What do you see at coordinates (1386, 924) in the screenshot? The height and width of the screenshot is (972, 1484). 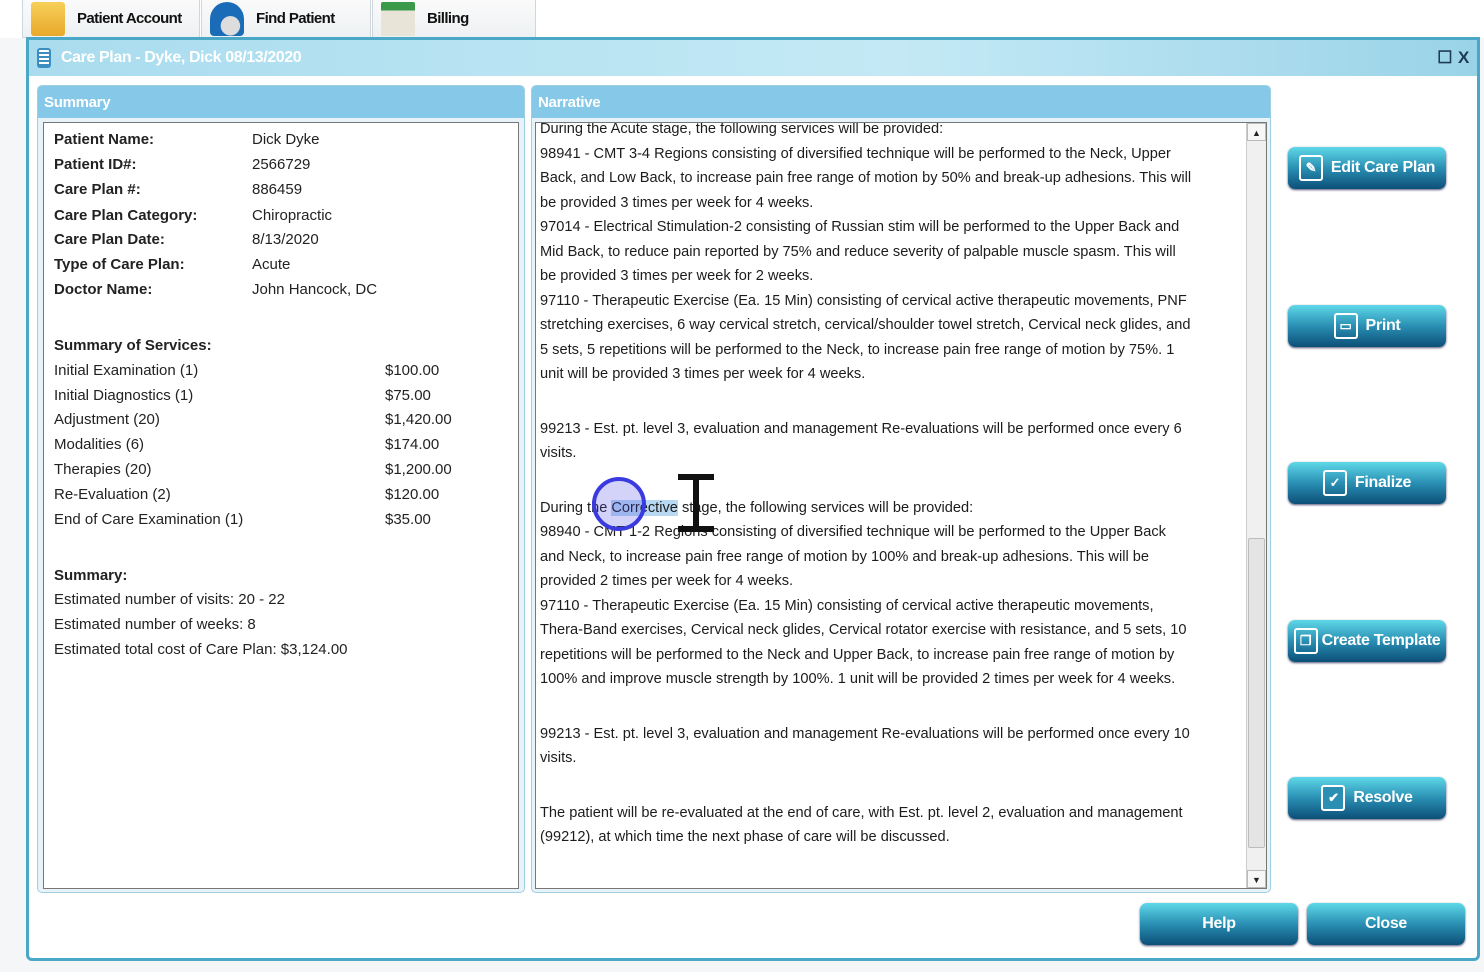 I see `close-button: Close` at bounding box center [1386, 924].